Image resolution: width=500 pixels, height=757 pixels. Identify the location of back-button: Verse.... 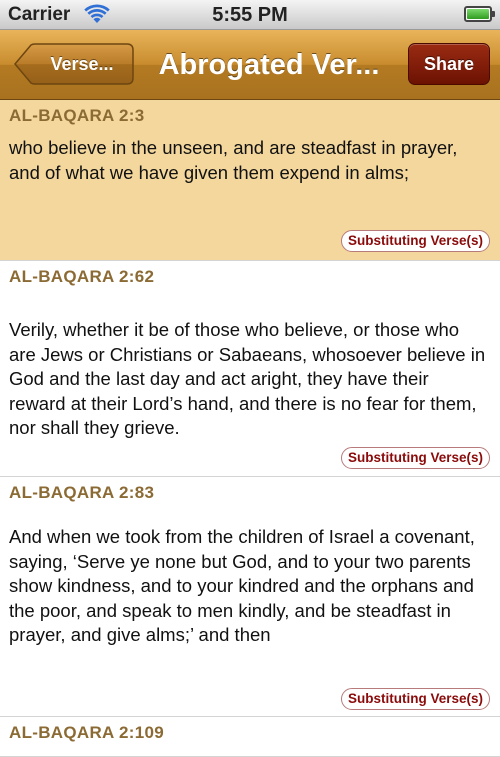
(74, 64).